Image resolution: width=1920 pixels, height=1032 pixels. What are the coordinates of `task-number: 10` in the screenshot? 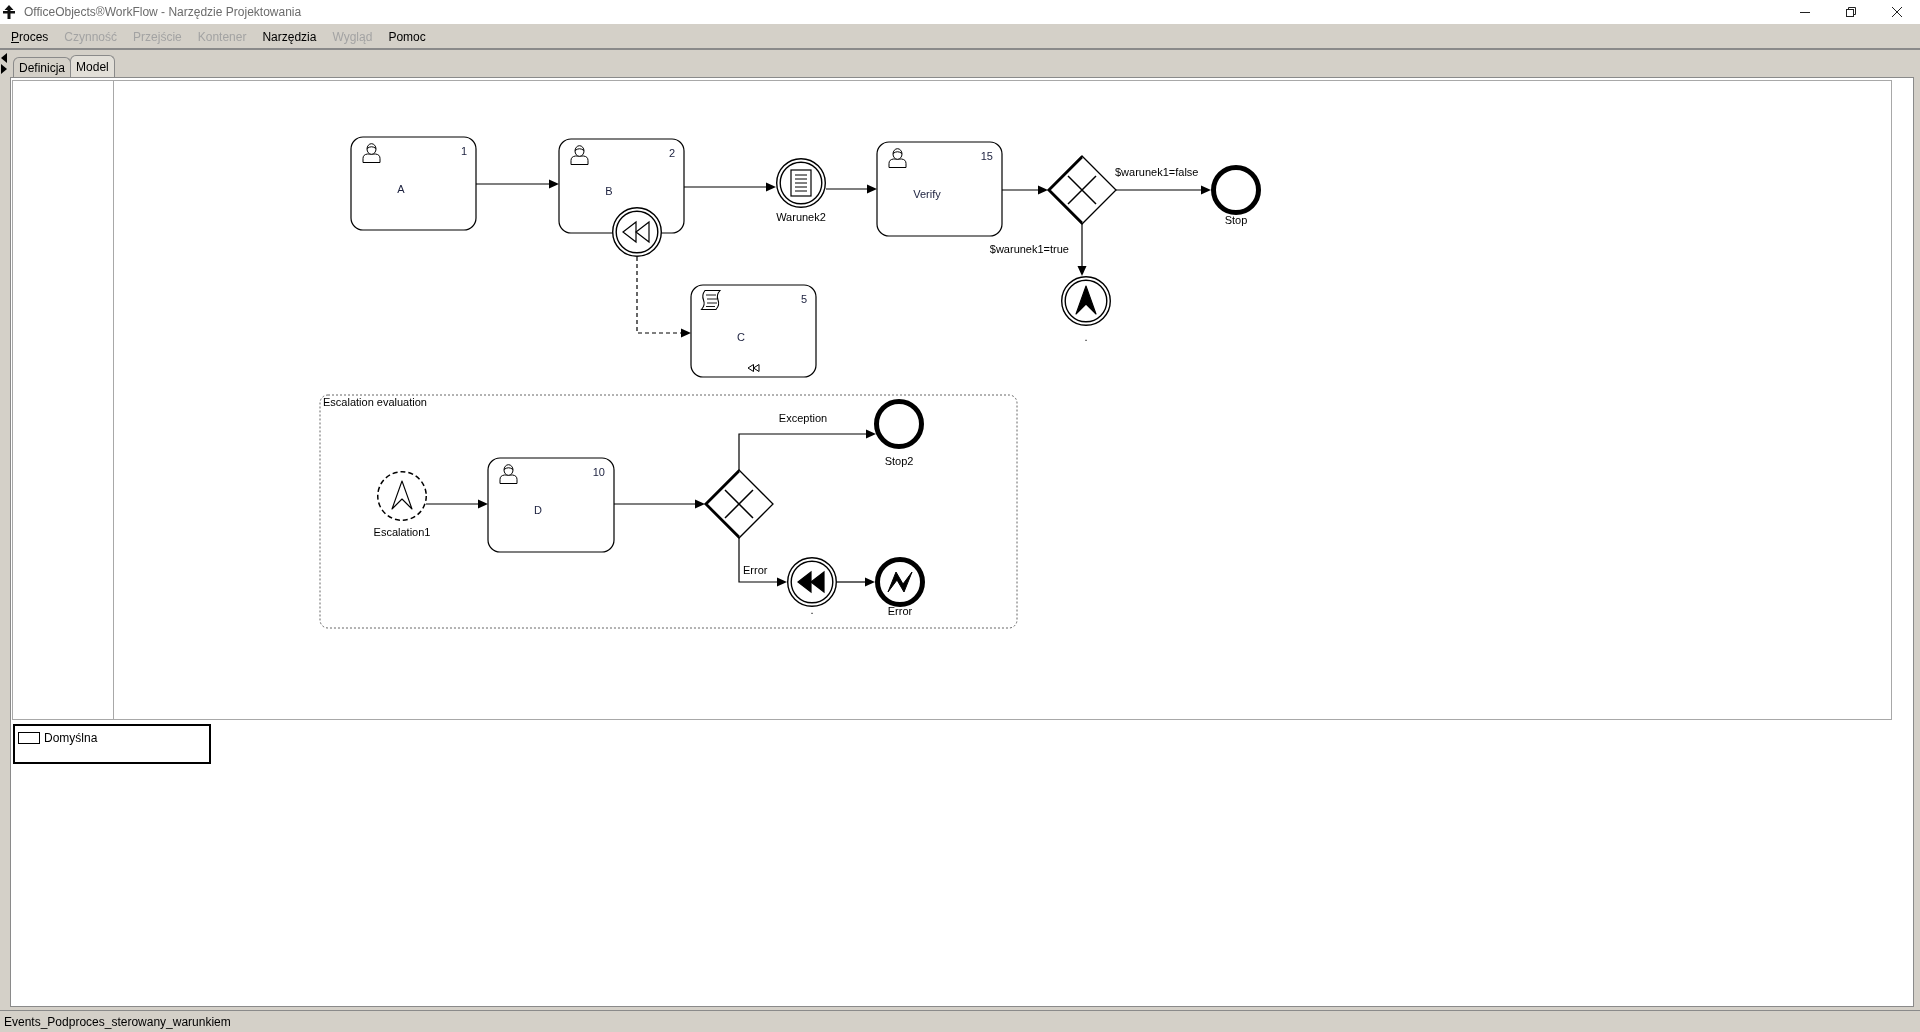 It's located at (598, 472).